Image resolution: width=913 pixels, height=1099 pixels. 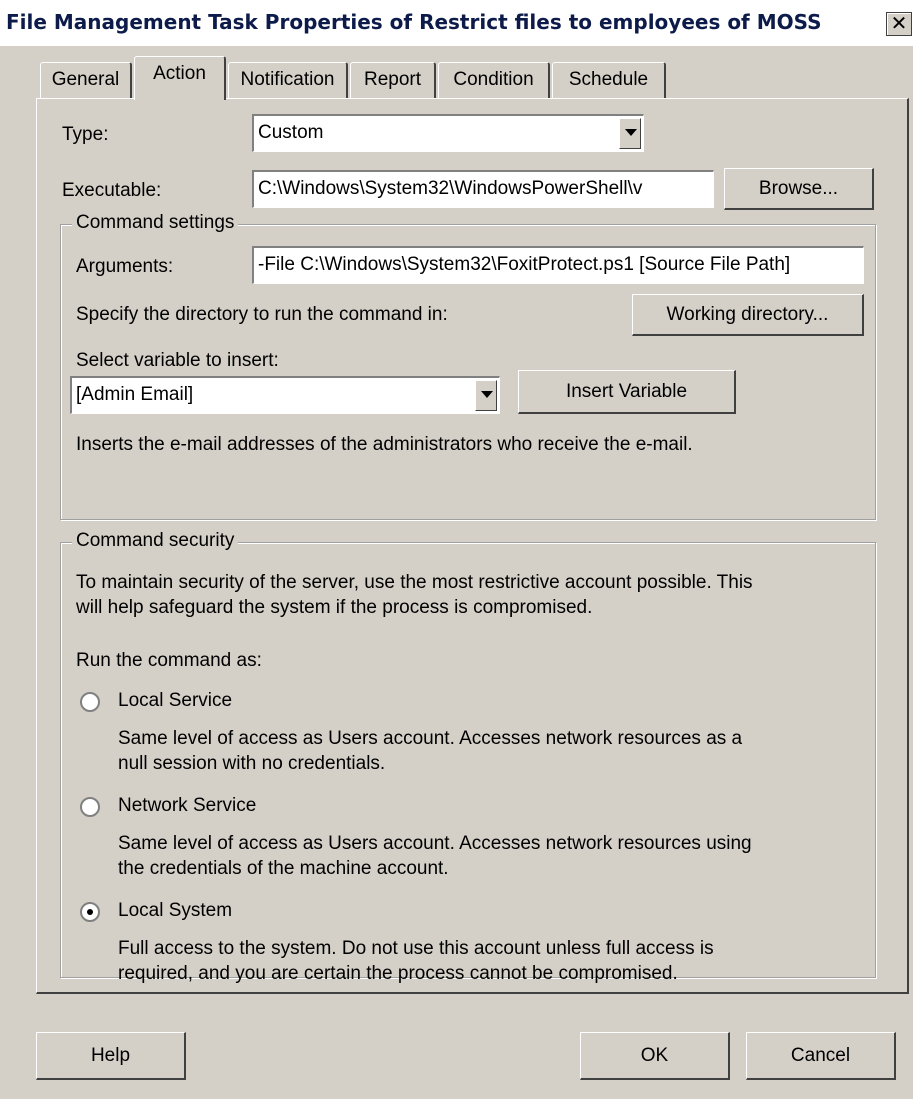 I want to click on tab-notification: Notification, so click(x=288, y=80).